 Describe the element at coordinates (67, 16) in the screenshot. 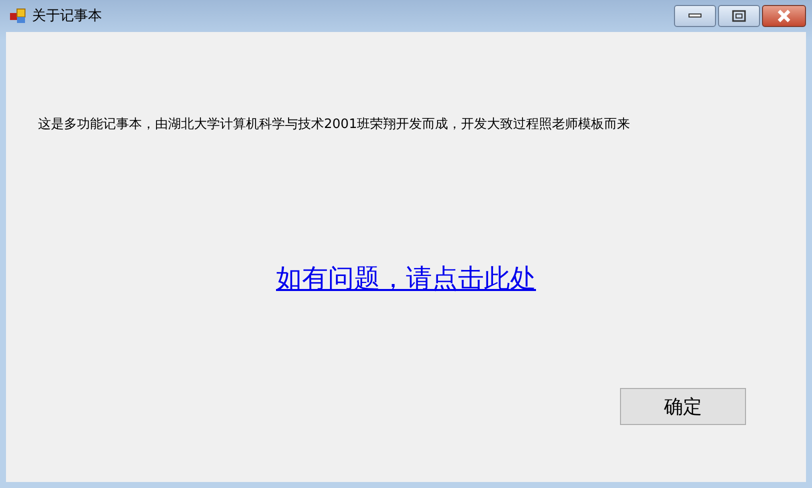

I see `window-title: 关于记事本` at that location.